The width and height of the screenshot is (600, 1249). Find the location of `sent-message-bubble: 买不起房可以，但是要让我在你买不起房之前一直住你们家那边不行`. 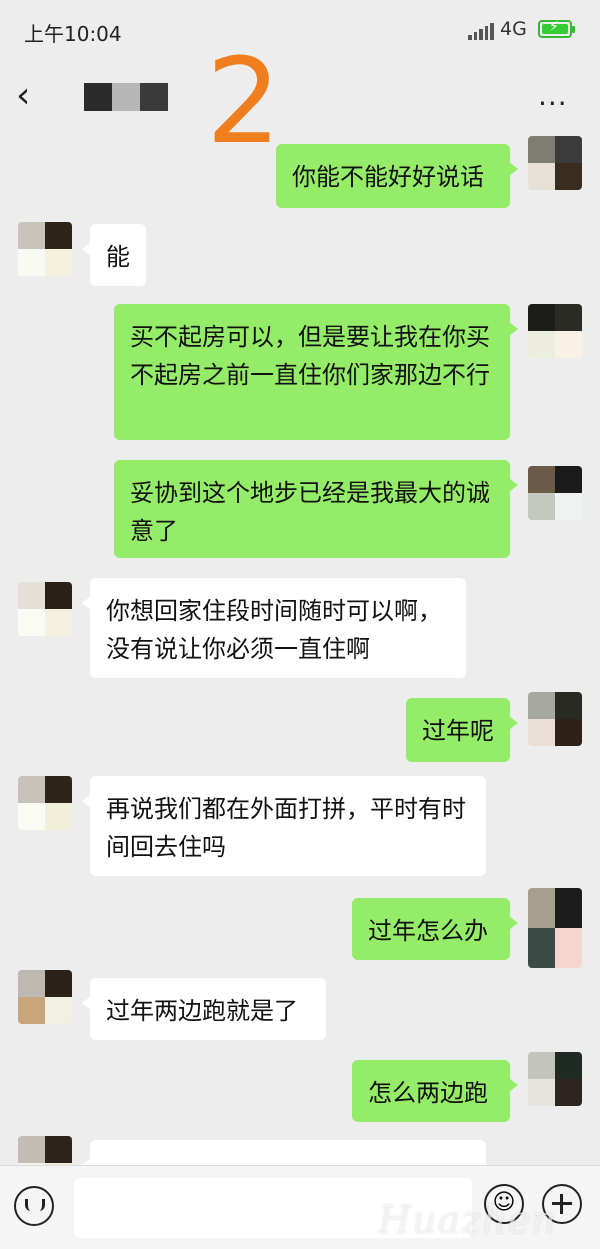

sent-message-bubble: 买不起房可以，但是要让我在你买不起房之前一直住你们家那边不行 is located at coordinates (316, 372).